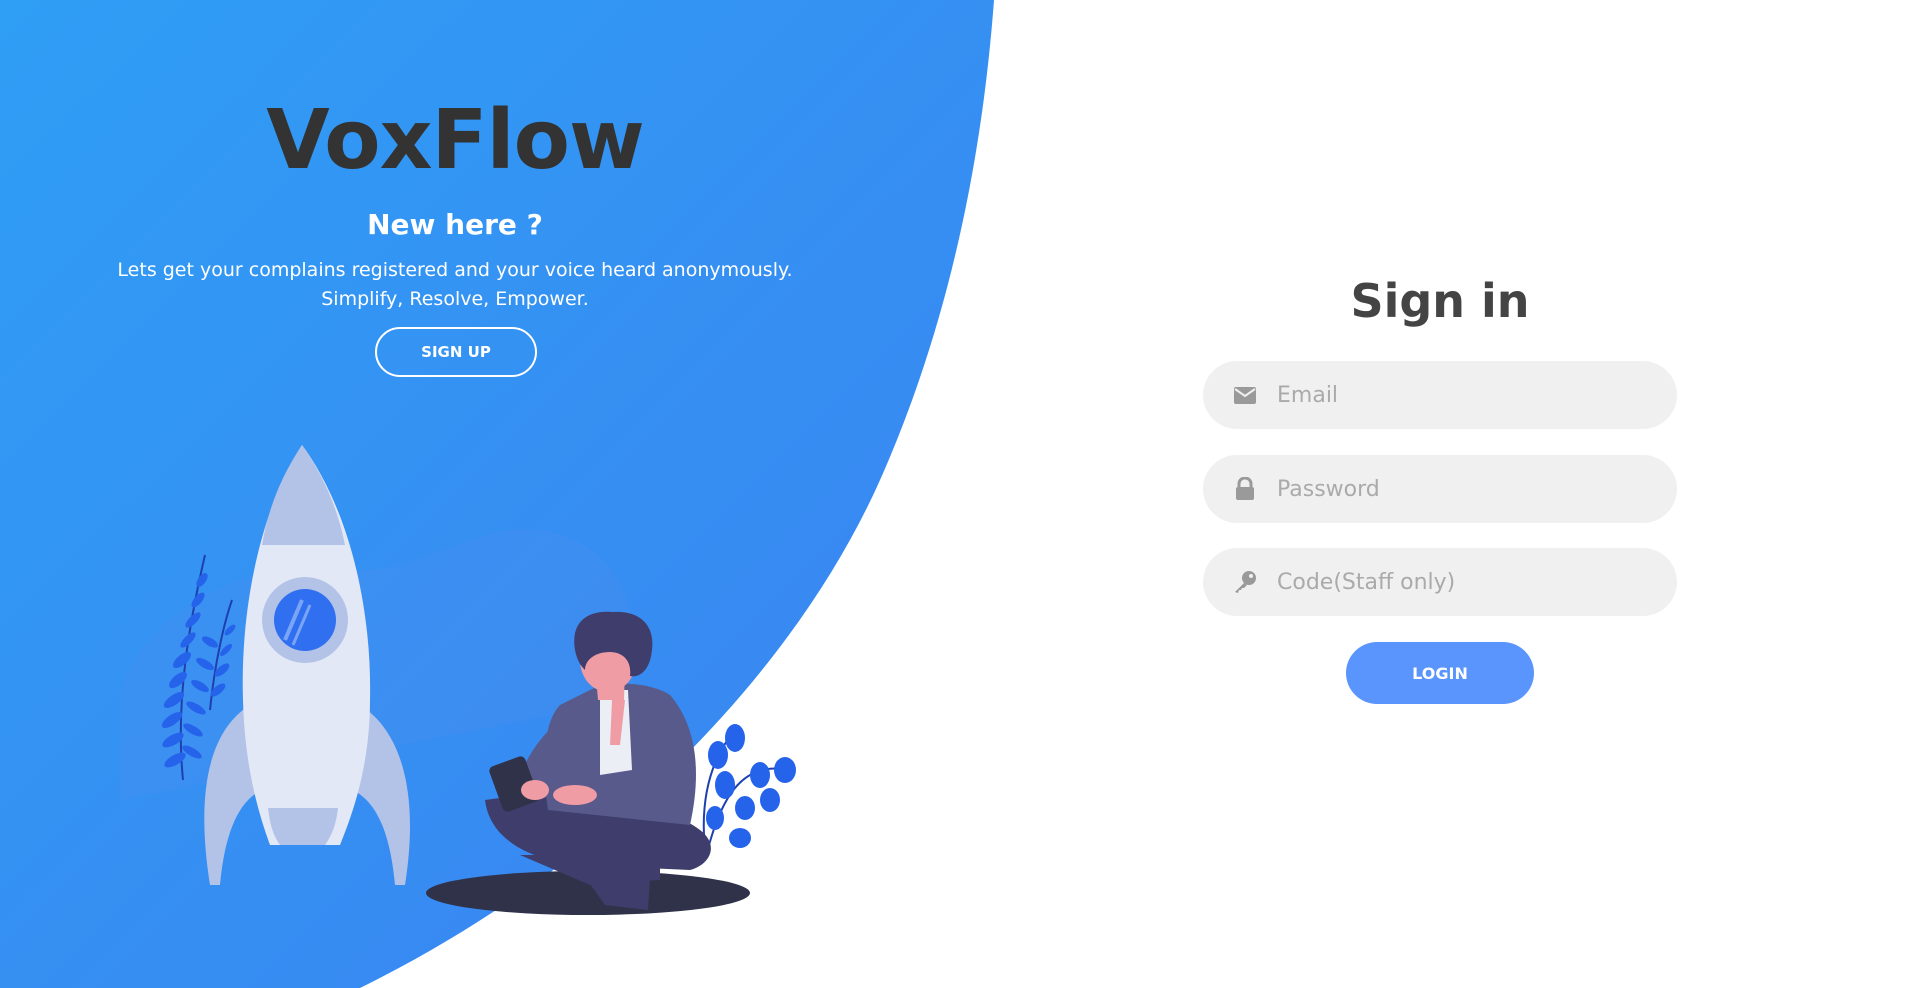 The height and width of the screenshot is (988, 1920). I want to click on staff-code-field, so click(1440, 582).